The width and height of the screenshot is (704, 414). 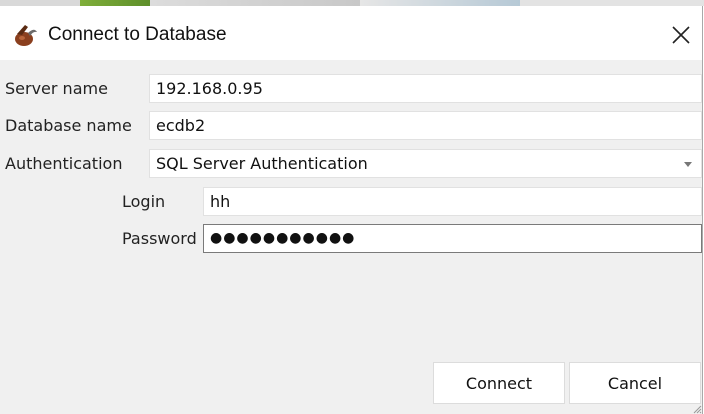 What do you see at coordinates (64, 163) in the screenshot?
I see `authentication-label: Authentication` at bounding box center [64, 163].